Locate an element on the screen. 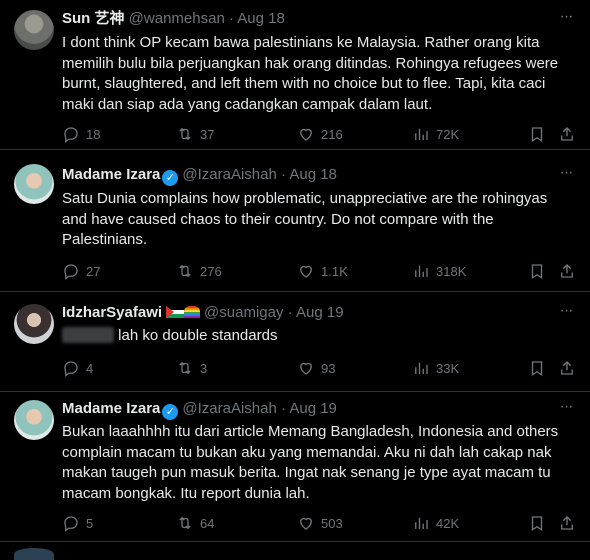  reply-button: 27 is located at coordinates (81, 271).